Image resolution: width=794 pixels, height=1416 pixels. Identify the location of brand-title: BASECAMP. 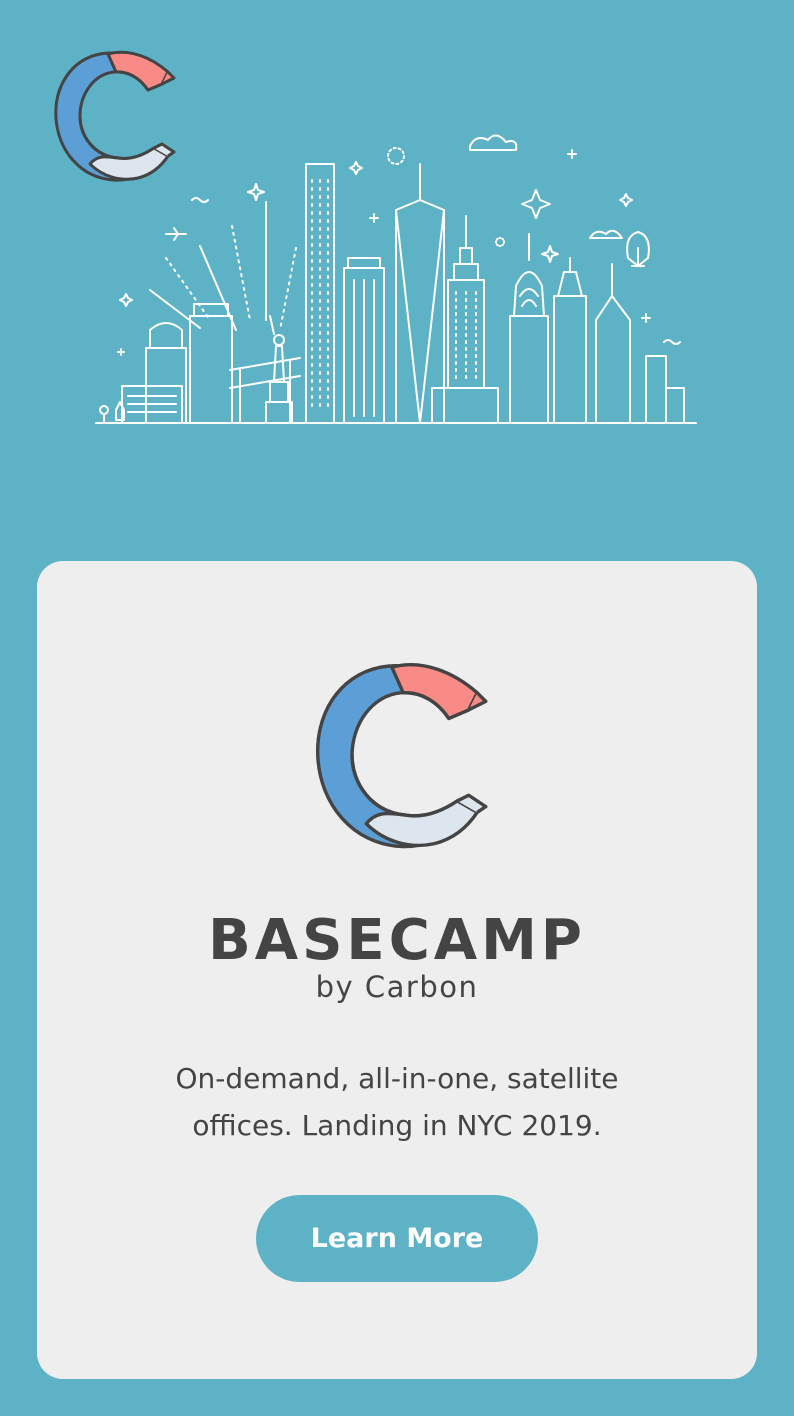
(397, 940).